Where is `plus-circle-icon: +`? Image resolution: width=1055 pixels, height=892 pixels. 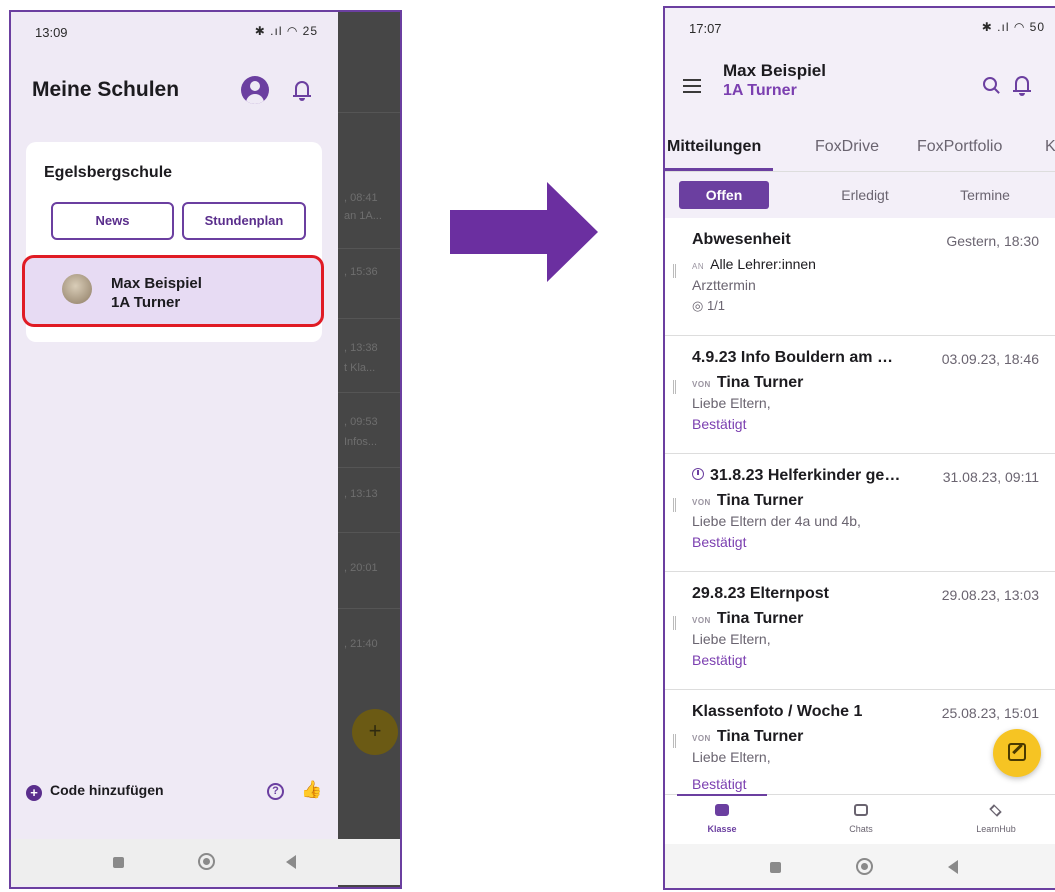 plus-circle-icon: + is located at coordinates (34, 793).